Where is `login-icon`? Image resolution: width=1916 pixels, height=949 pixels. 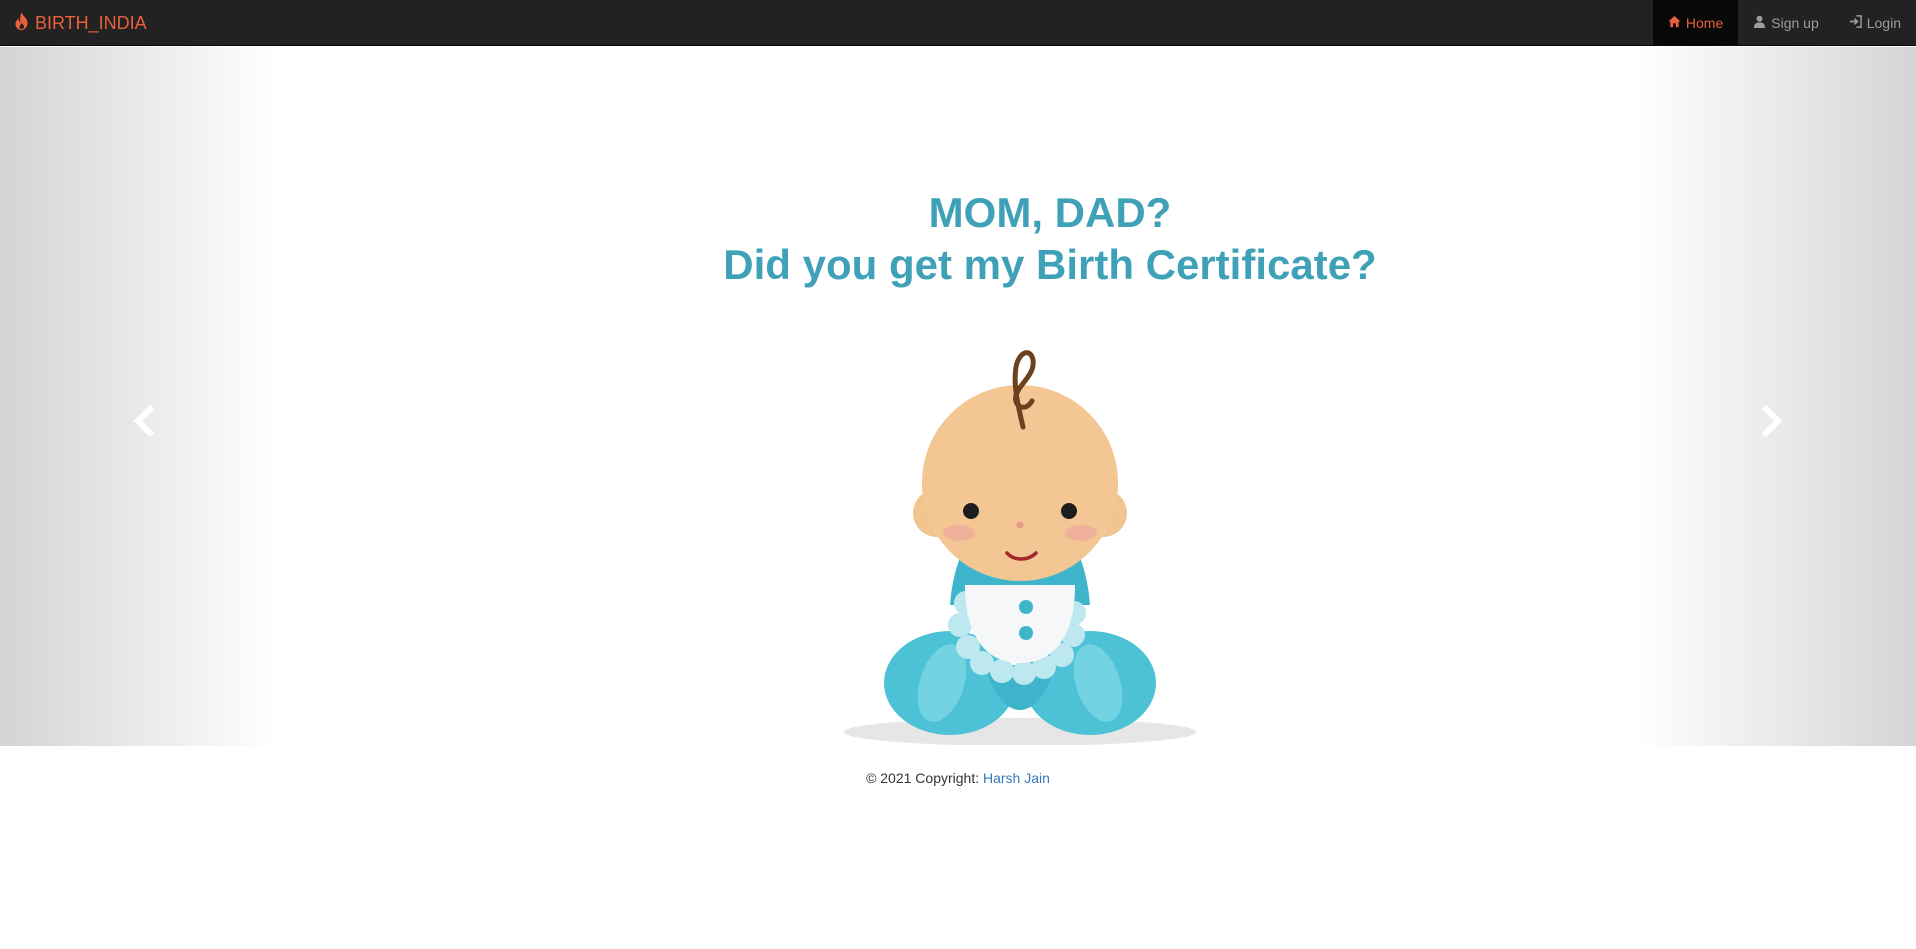 login-icon is located at coordinates (1855, 23).